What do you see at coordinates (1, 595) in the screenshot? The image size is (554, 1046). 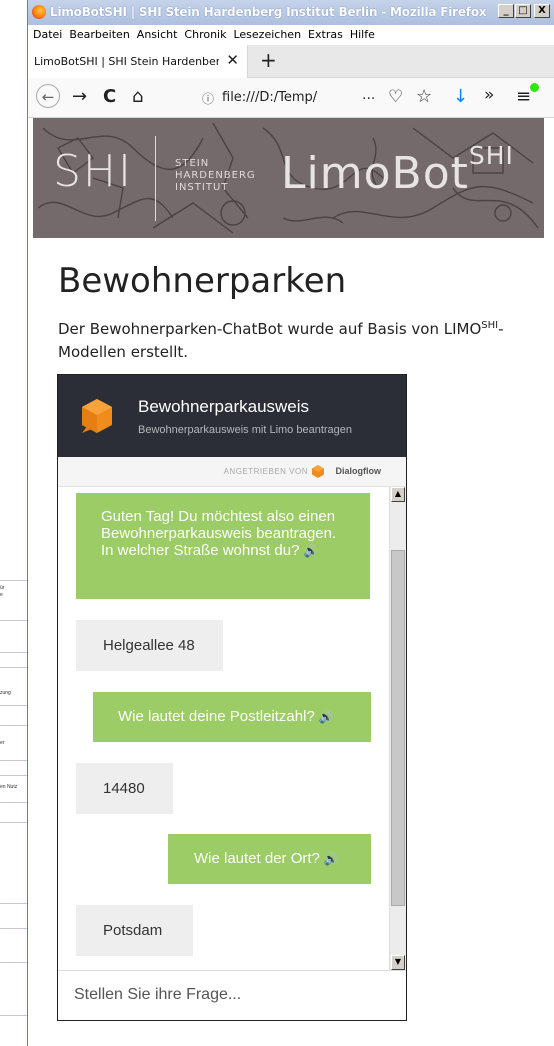 I see `background-text: e` at bounding box center [1, 595].